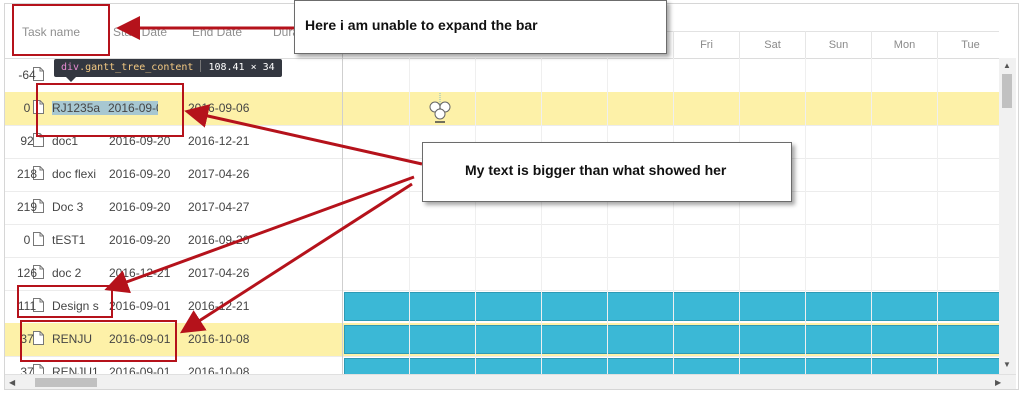 Image resolution: width=1024 pixels, height=400 pixels. What do you see at coordinates (1007, 364) in the screenshot?
I see `scroll-down-arrow-icon: ▼` at bounding box center [1007, 364].